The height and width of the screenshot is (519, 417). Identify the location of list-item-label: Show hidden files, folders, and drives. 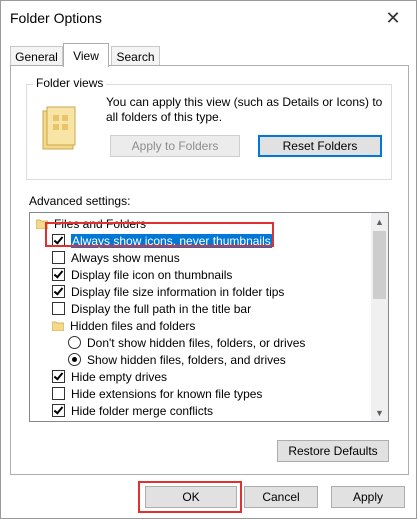
(186, 359).